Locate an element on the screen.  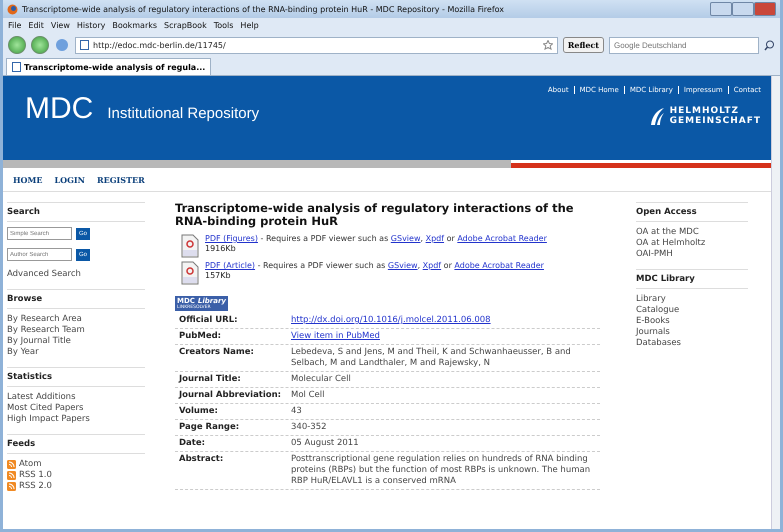
reflect-button: Reflect is located at coordinates (583, 45).